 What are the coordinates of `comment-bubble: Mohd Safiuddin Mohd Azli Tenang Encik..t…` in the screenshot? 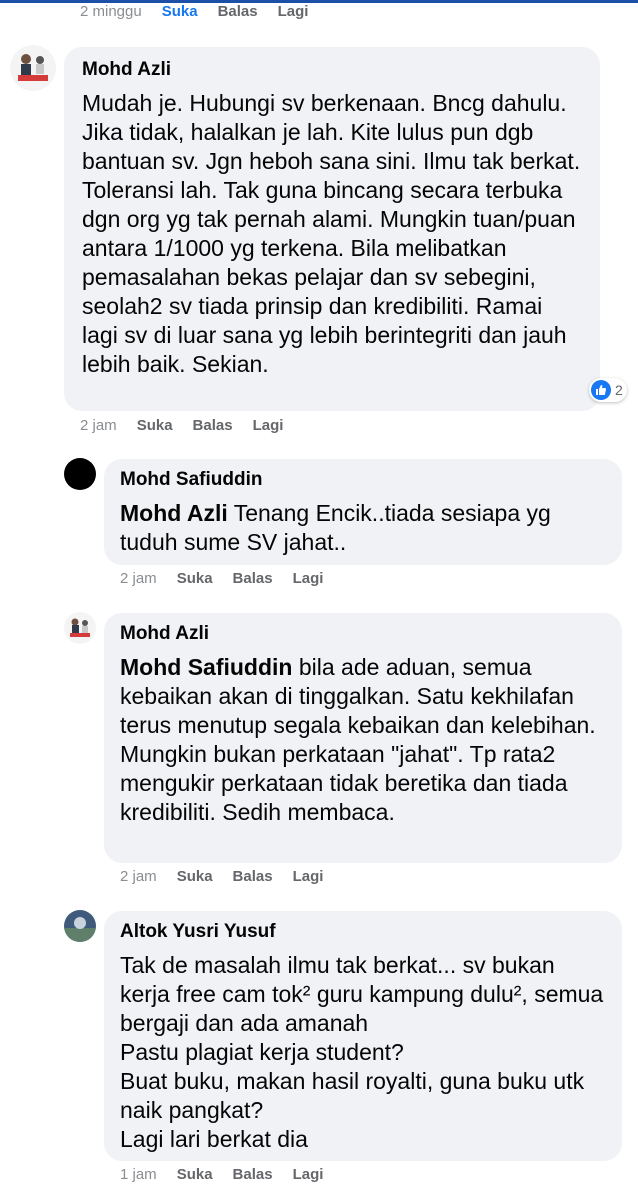 It's located at (363, 512).